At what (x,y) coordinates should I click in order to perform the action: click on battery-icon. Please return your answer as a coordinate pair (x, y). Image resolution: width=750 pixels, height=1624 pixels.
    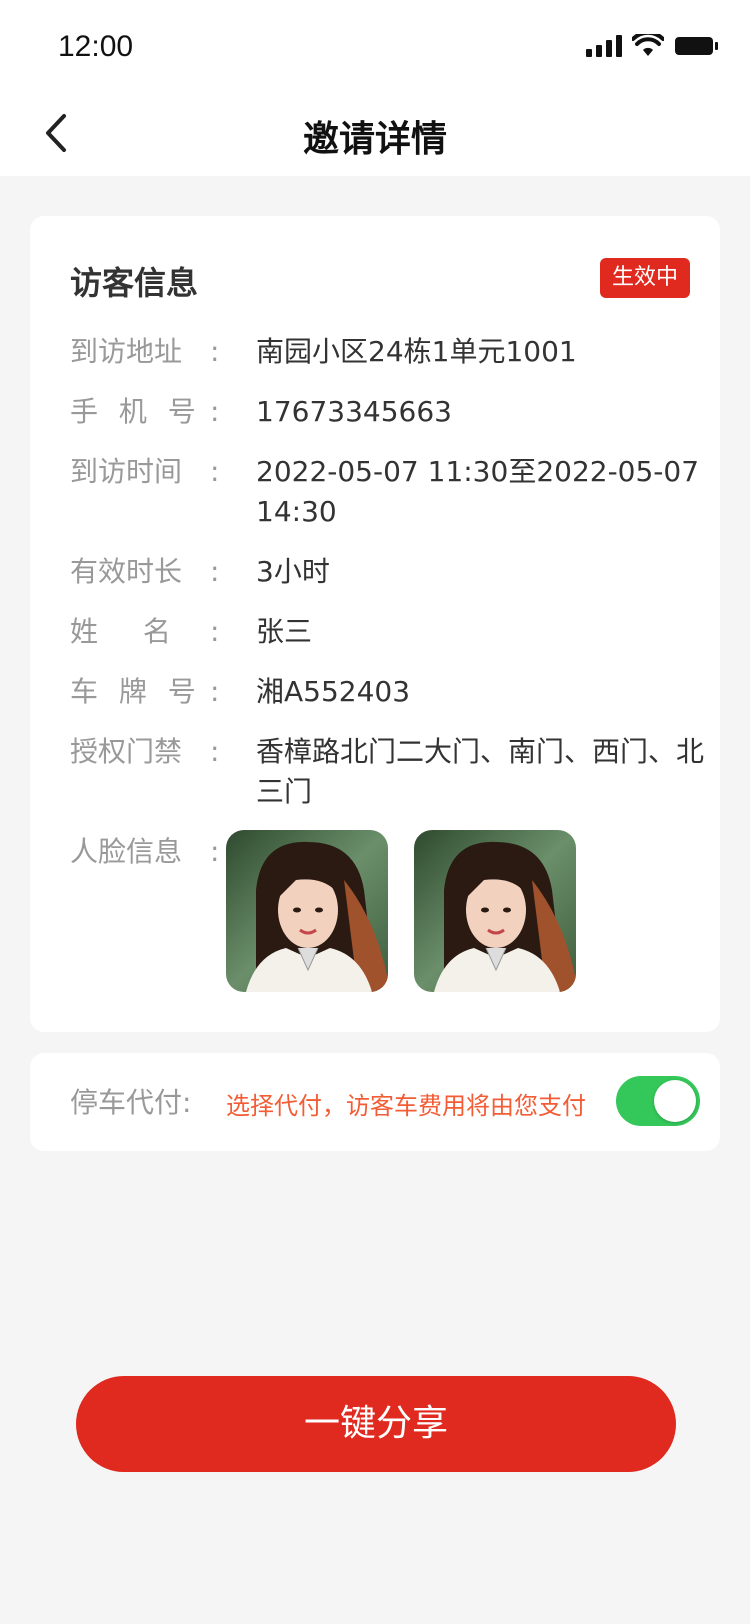
    Looking at the image, I should click on (696, 46).